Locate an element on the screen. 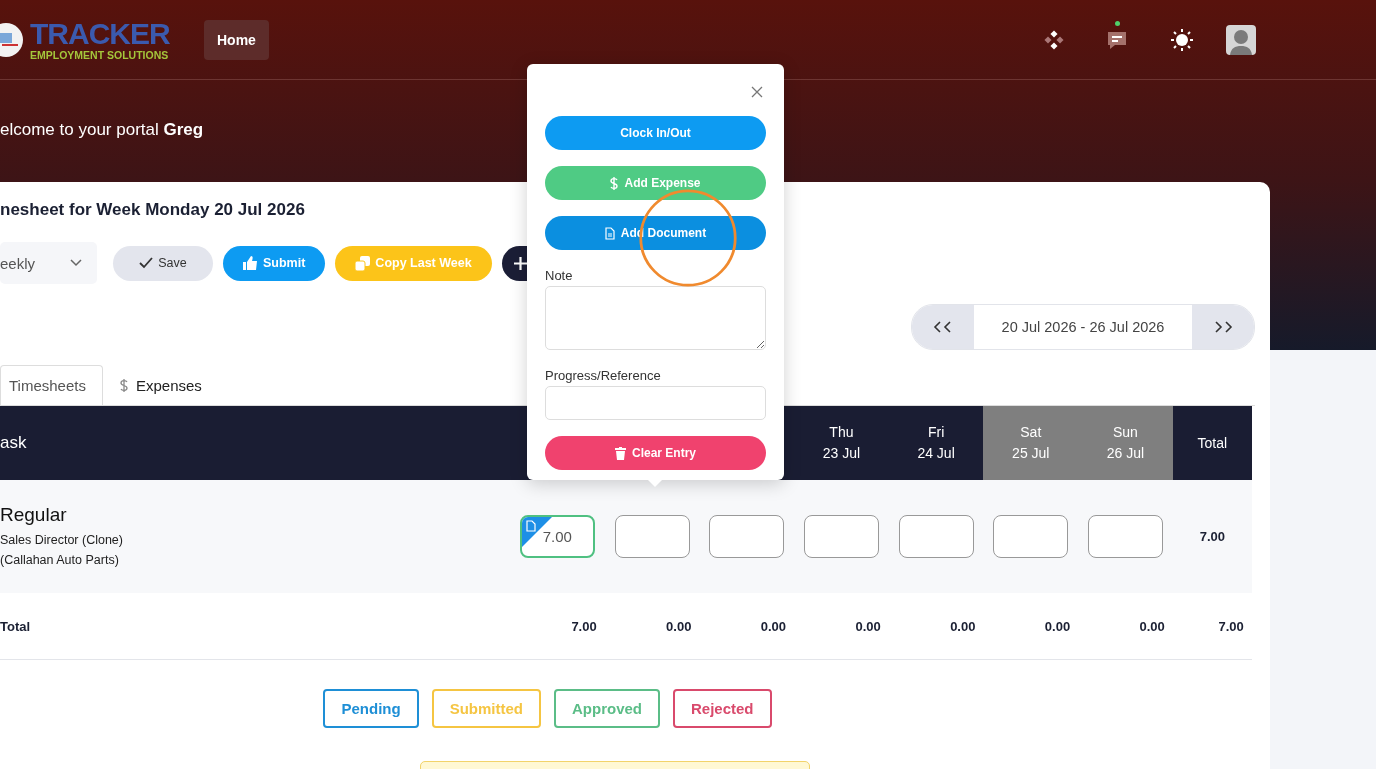  apps-icon is located at coordinates (1054, 39).